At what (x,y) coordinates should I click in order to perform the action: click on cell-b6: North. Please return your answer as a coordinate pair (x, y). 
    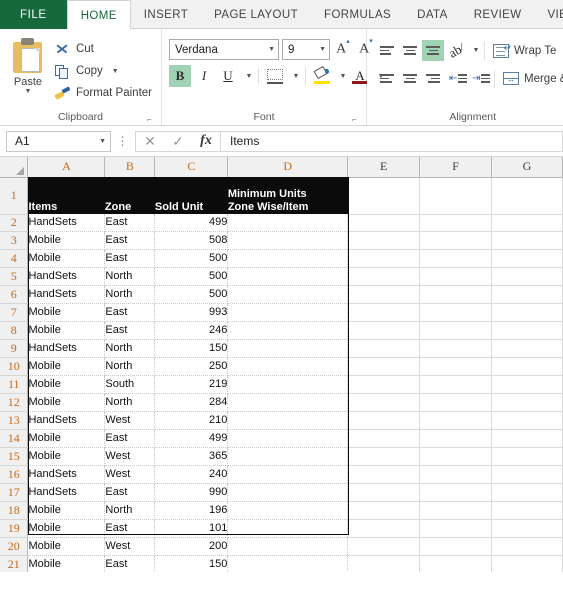
    Looking at the image, I should click on (130, 294).